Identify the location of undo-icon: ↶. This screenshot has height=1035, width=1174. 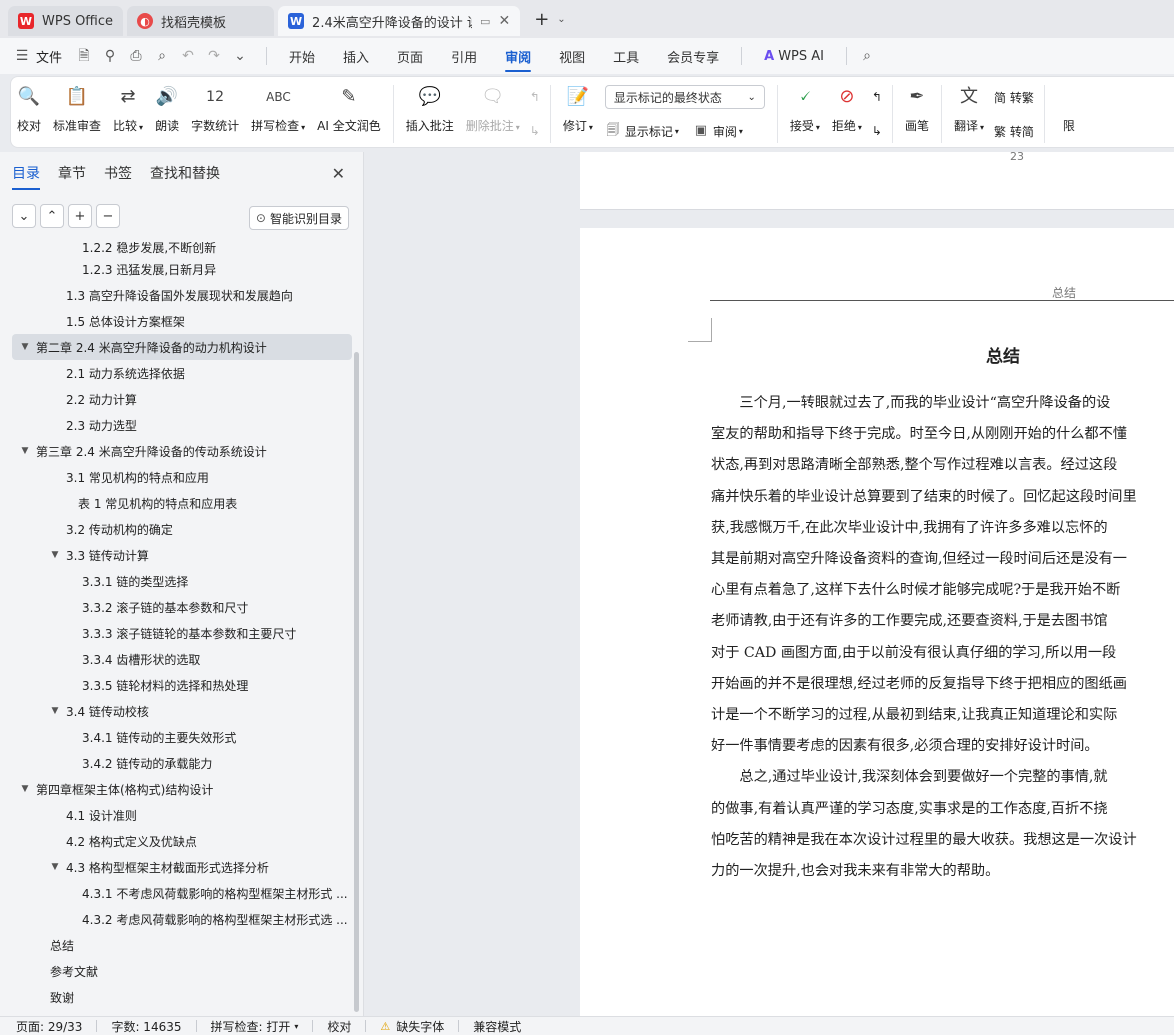
(188, 56).